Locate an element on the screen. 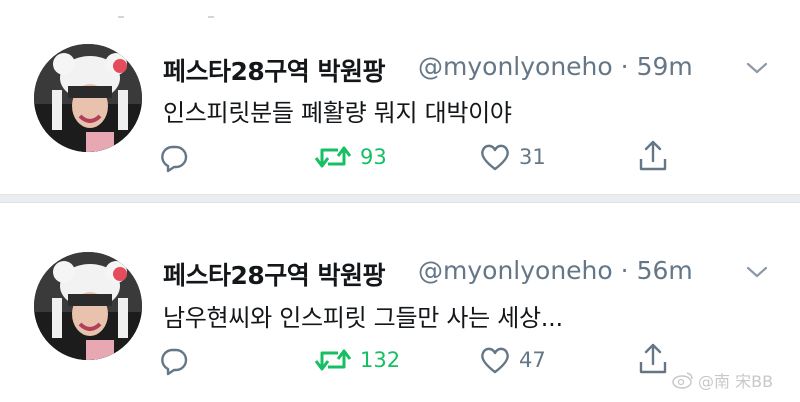  weibo-logo-icon is located at coordinates (682, 380).